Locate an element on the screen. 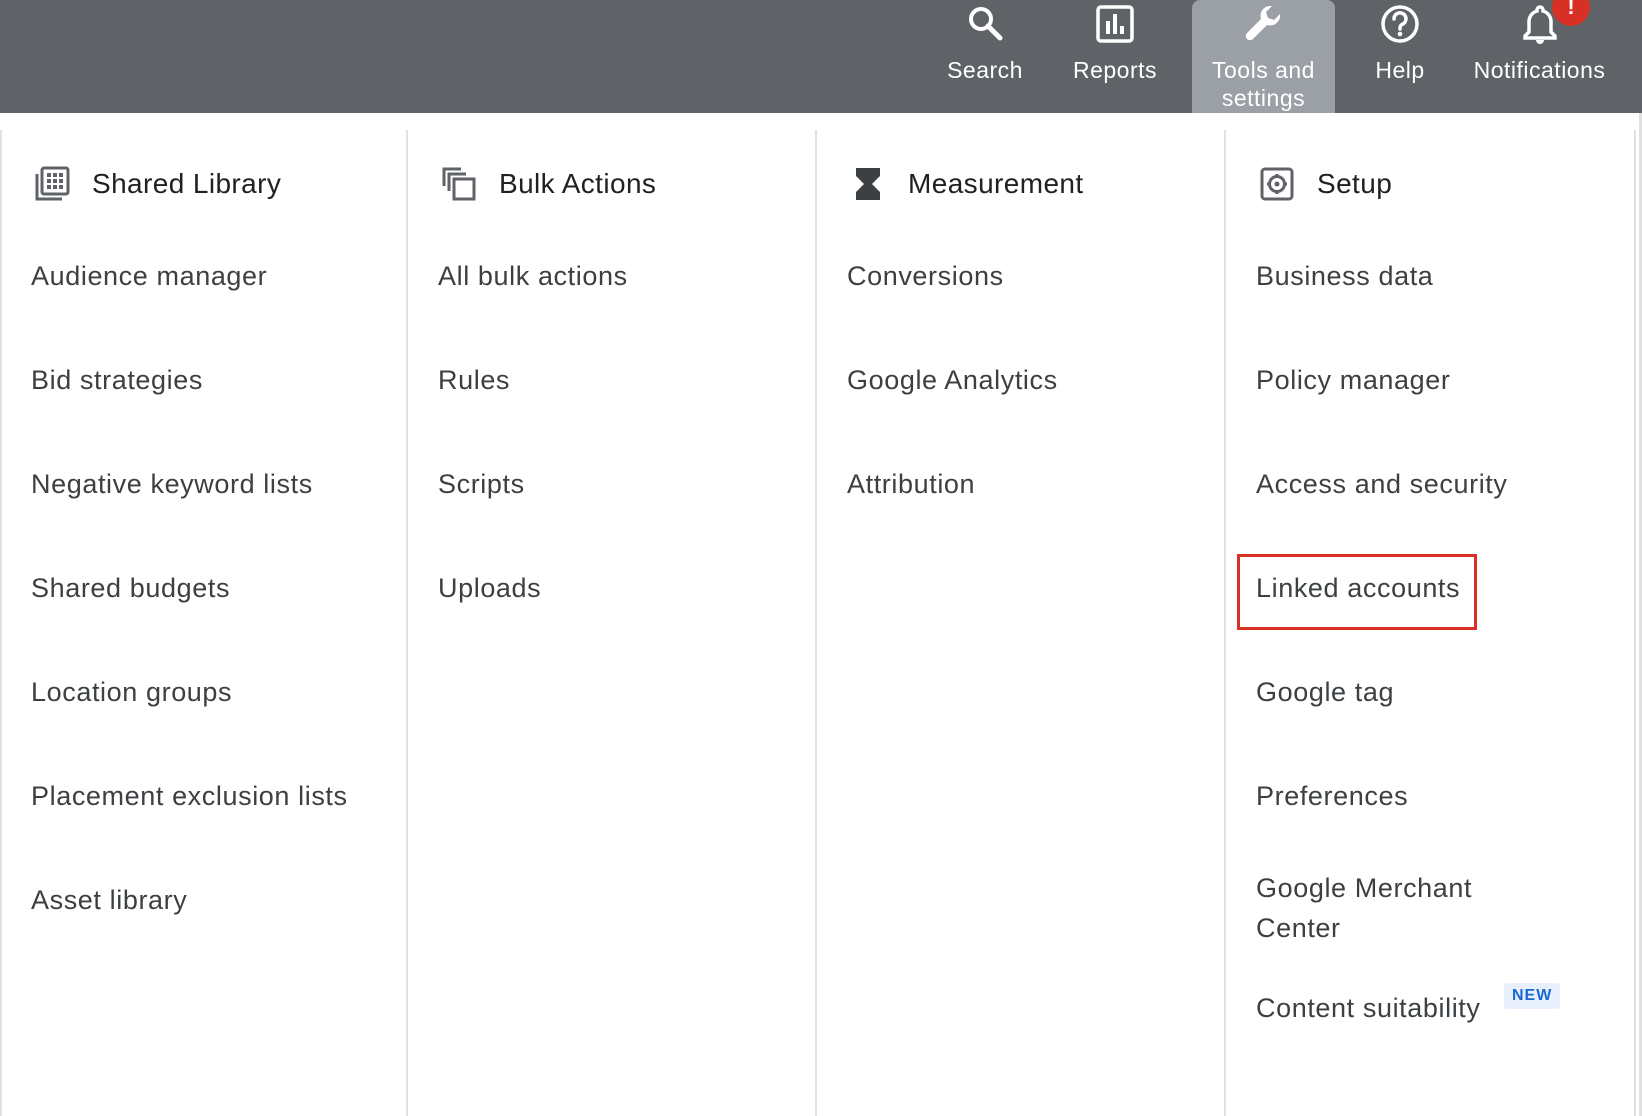 This screenshot has width=1642, height=1116. new-badge: NEW is located at coordinates (1532, 996).